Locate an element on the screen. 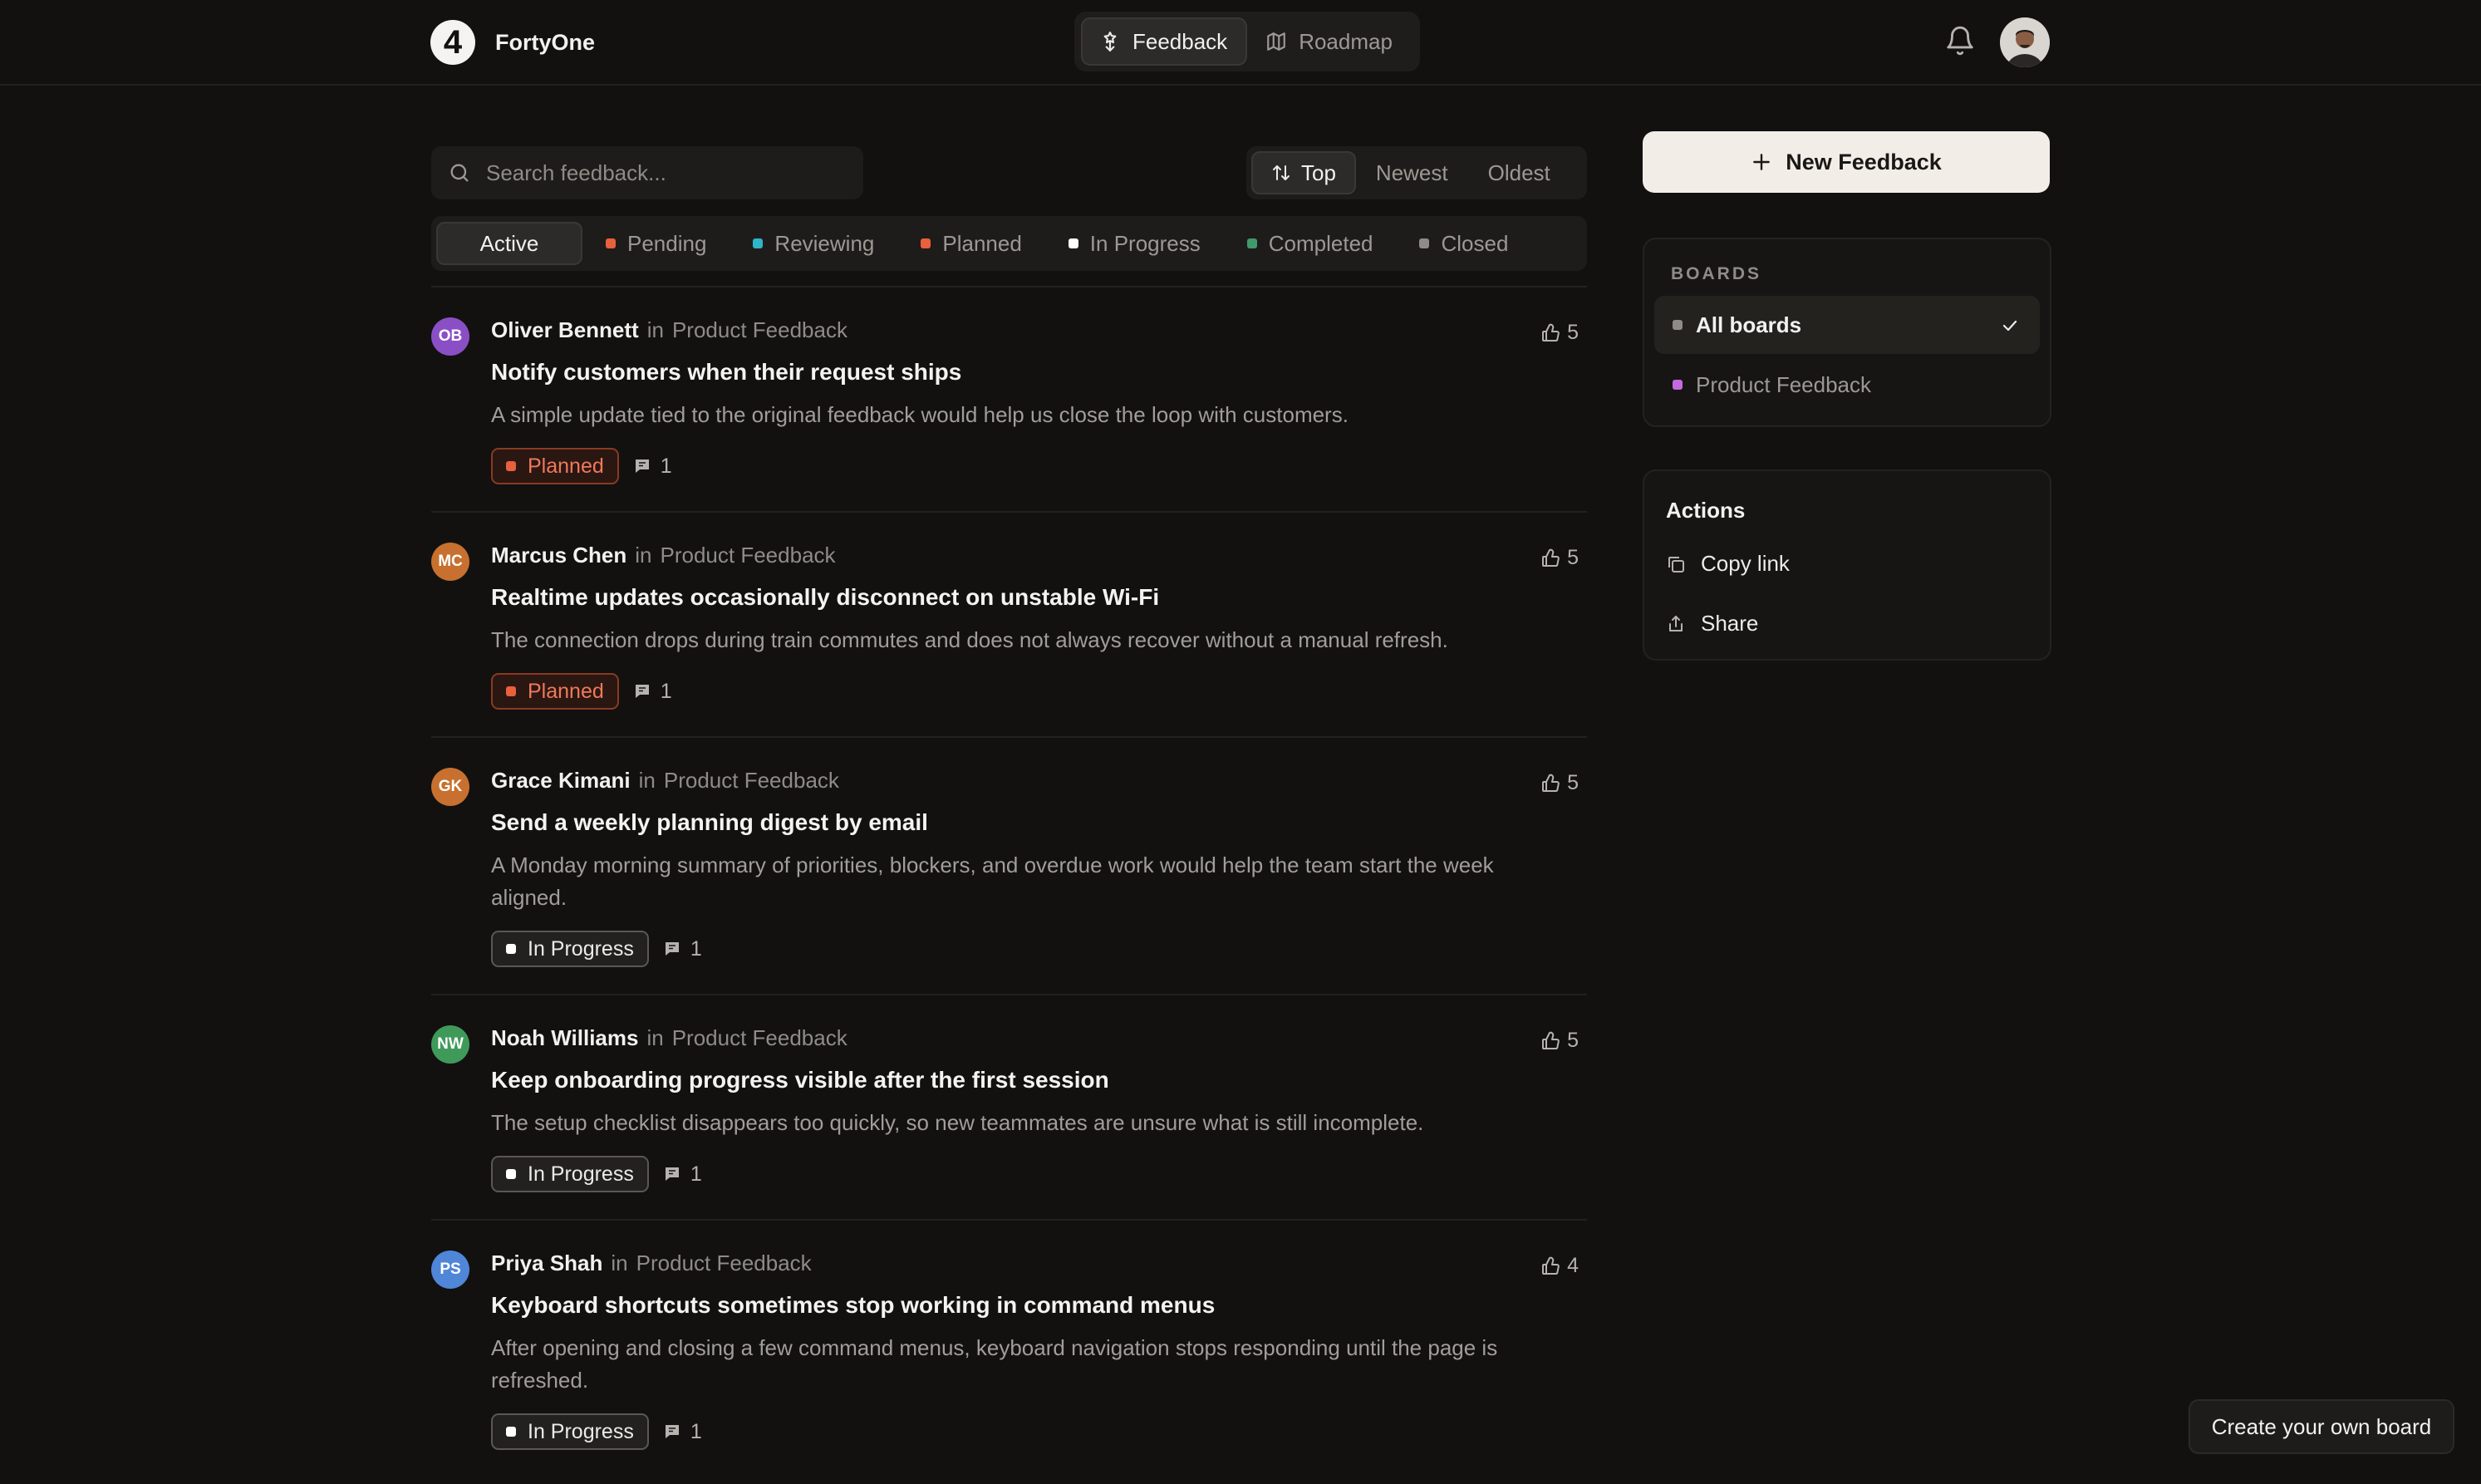  search-box is located at coordinates (647, 172).